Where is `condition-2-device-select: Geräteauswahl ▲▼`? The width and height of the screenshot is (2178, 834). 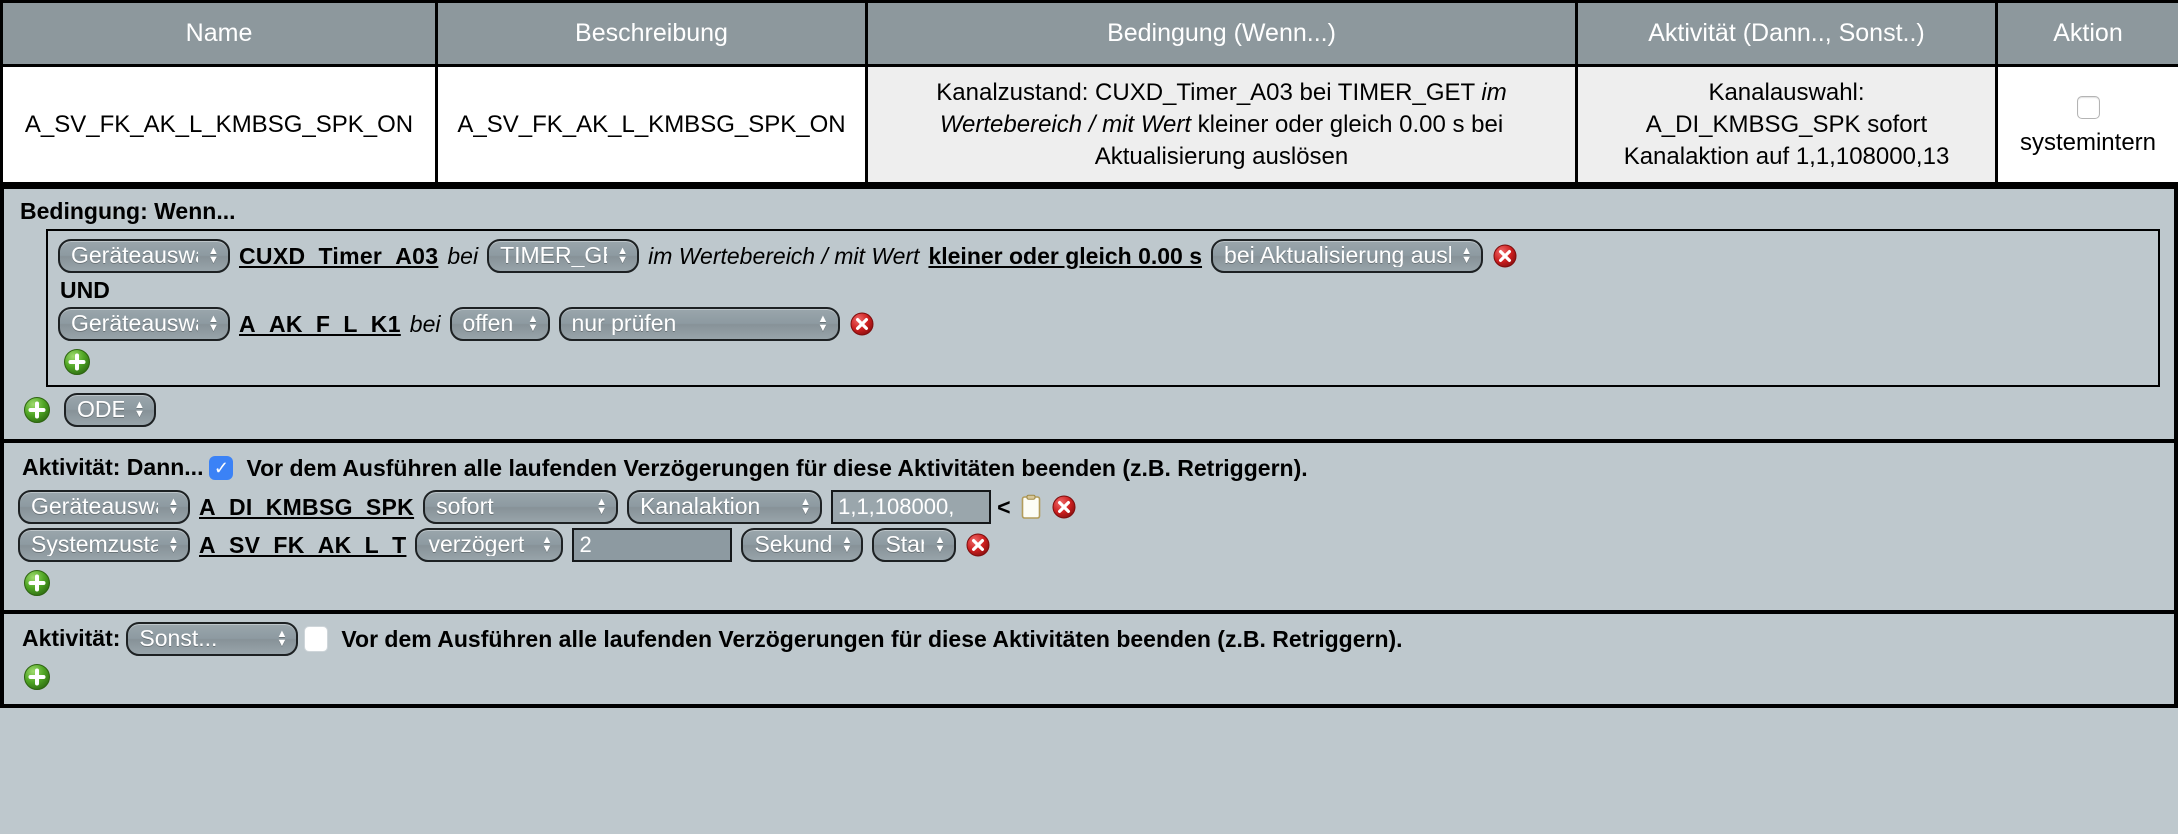 condition-2-device-select: Geräteauswahl ▲▼ is located at coordinates (144, 324).